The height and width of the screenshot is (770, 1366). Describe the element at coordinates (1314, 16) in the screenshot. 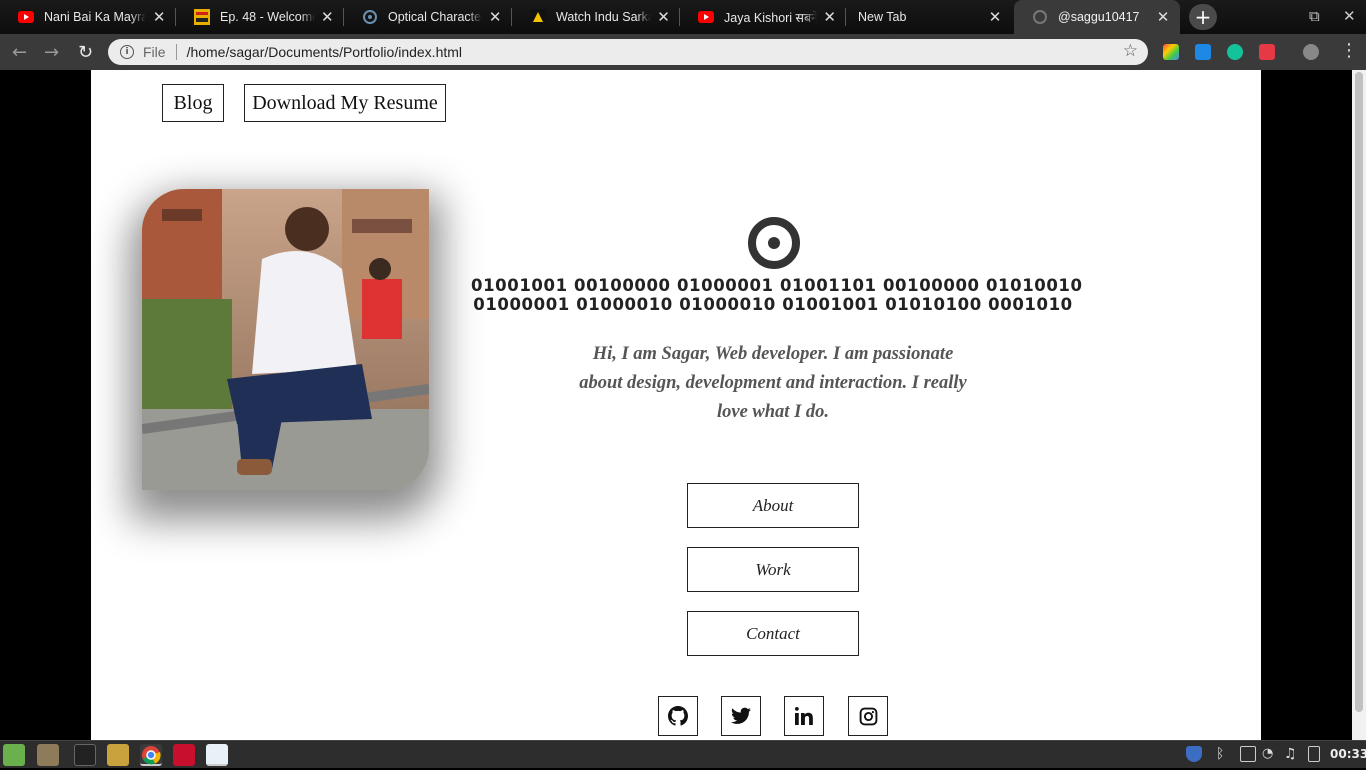

I see `restore-window-icon: ⧉` at that location.